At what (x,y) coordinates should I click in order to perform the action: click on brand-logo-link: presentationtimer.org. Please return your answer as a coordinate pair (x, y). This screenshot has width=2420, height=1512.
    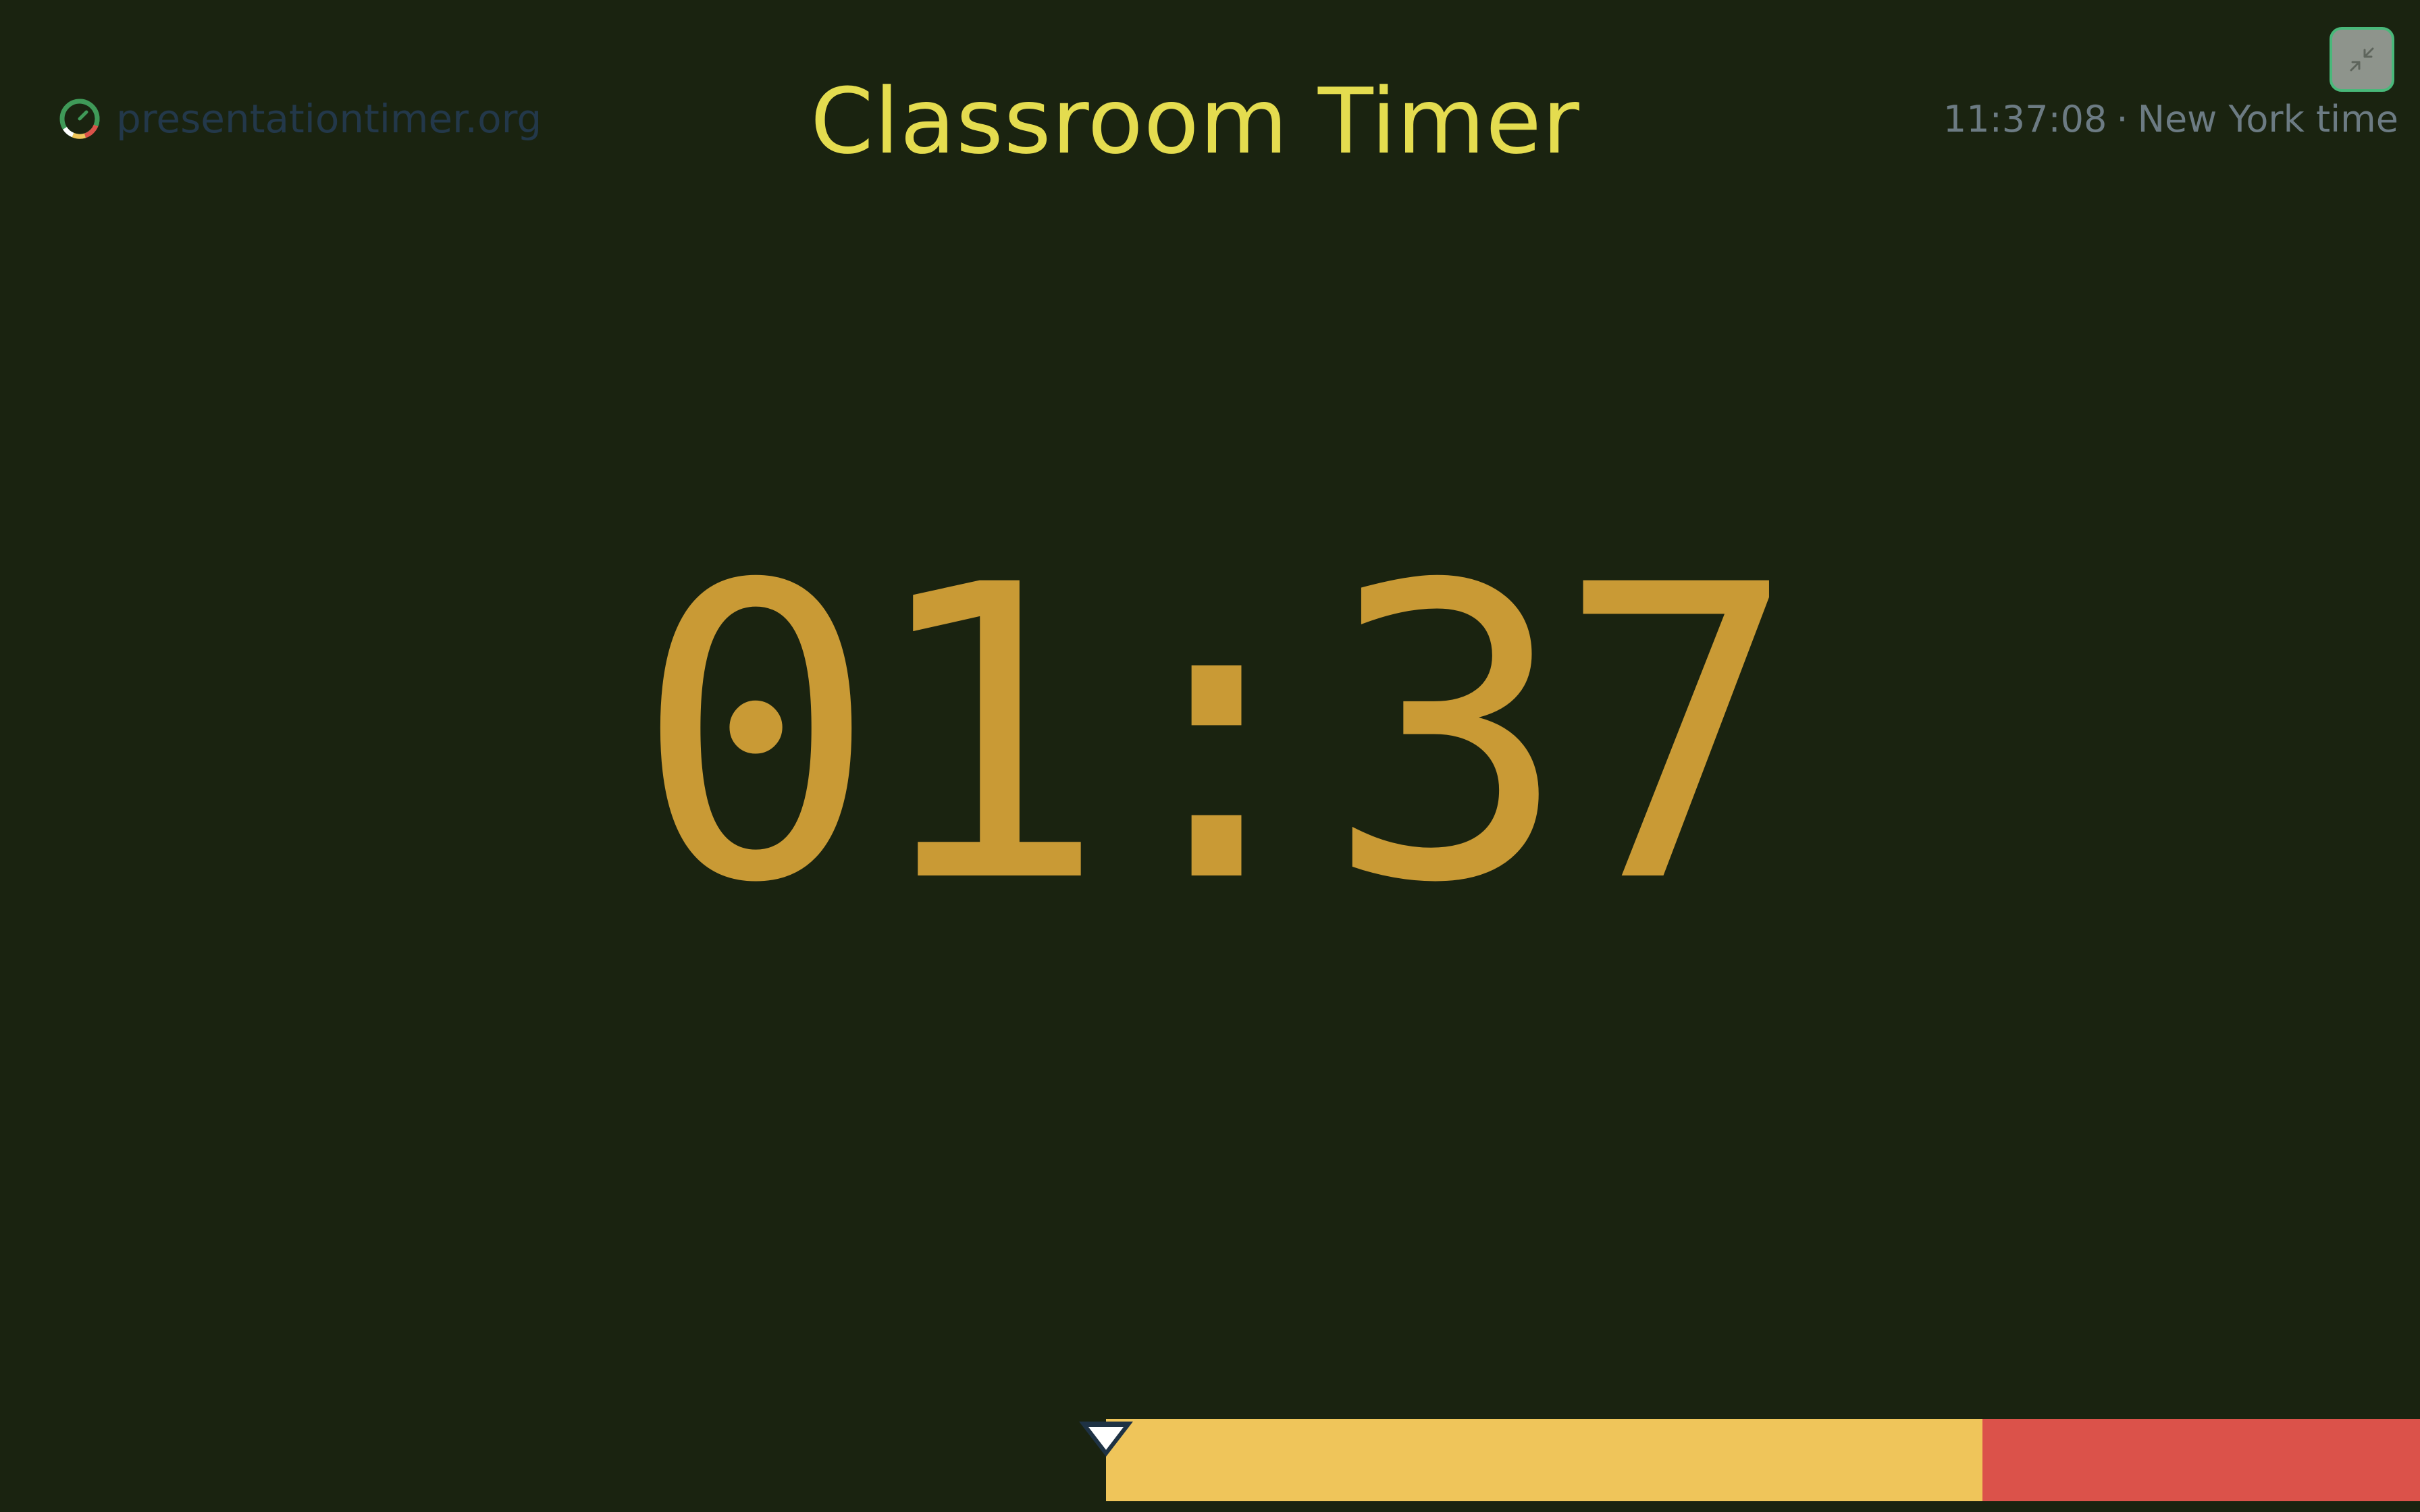
    Looking at the image, I should click on (300, 119).